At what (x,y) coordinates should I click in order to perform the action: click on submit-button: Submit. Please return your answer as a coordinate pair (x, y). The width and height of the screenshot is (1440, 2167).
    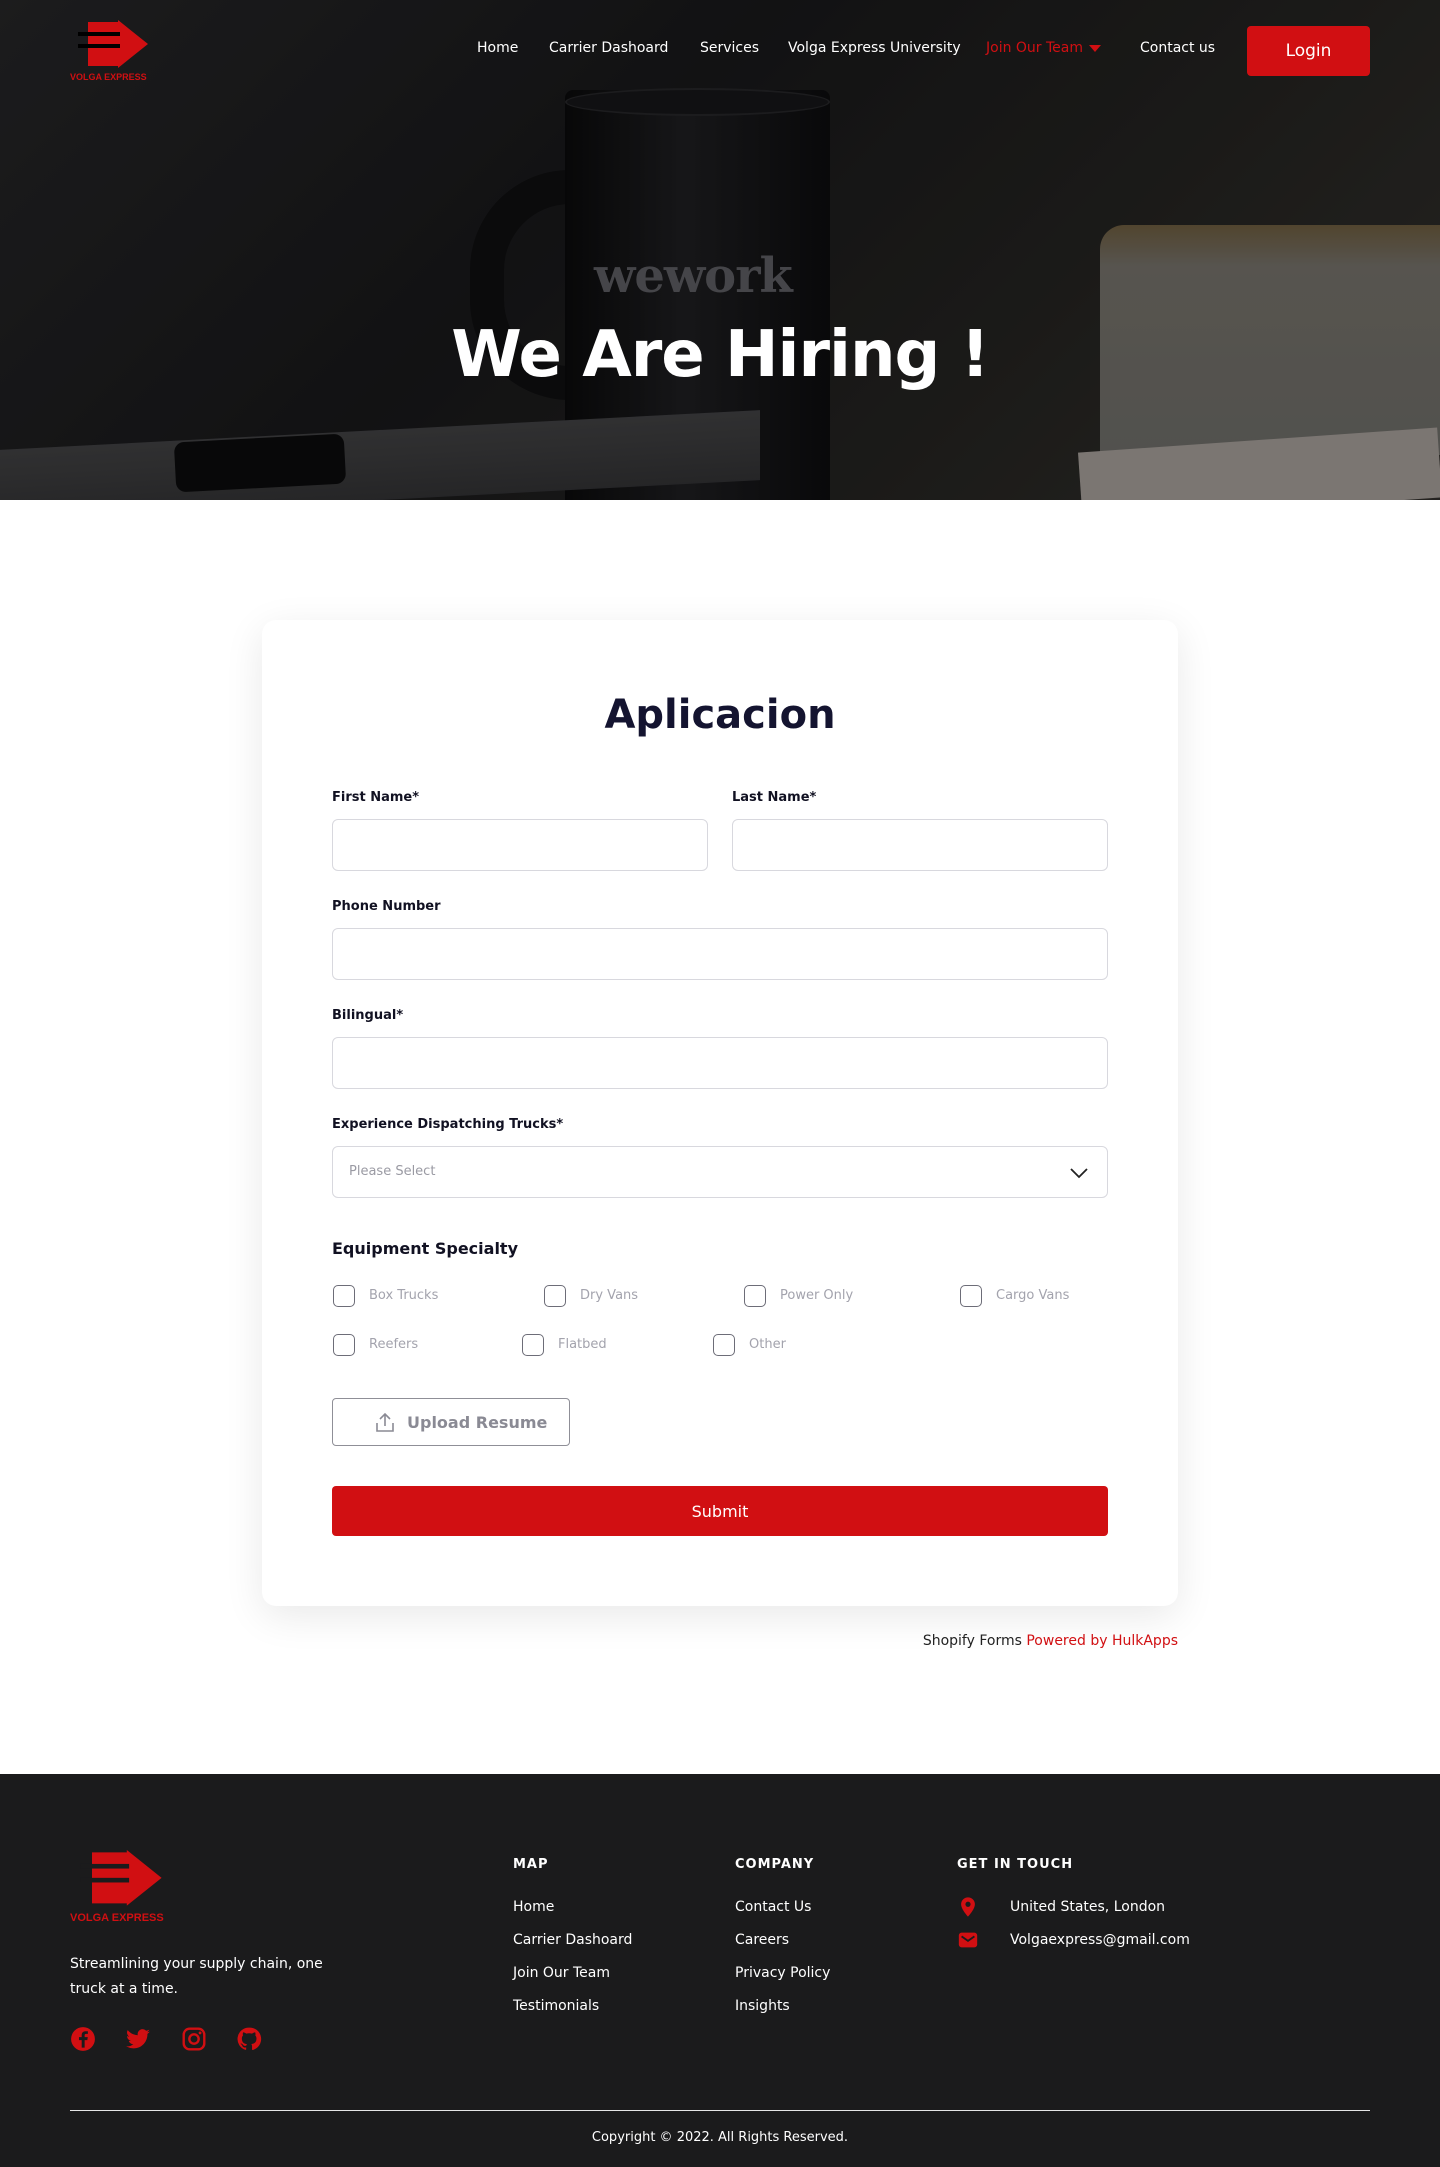
    Looking at the image, I should click on (720, 1511).